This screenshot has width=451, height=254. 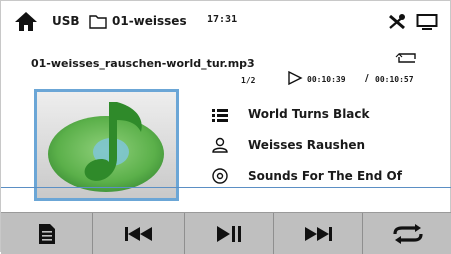 I want to click on album-disc-icon, so click(x=220, y=176).